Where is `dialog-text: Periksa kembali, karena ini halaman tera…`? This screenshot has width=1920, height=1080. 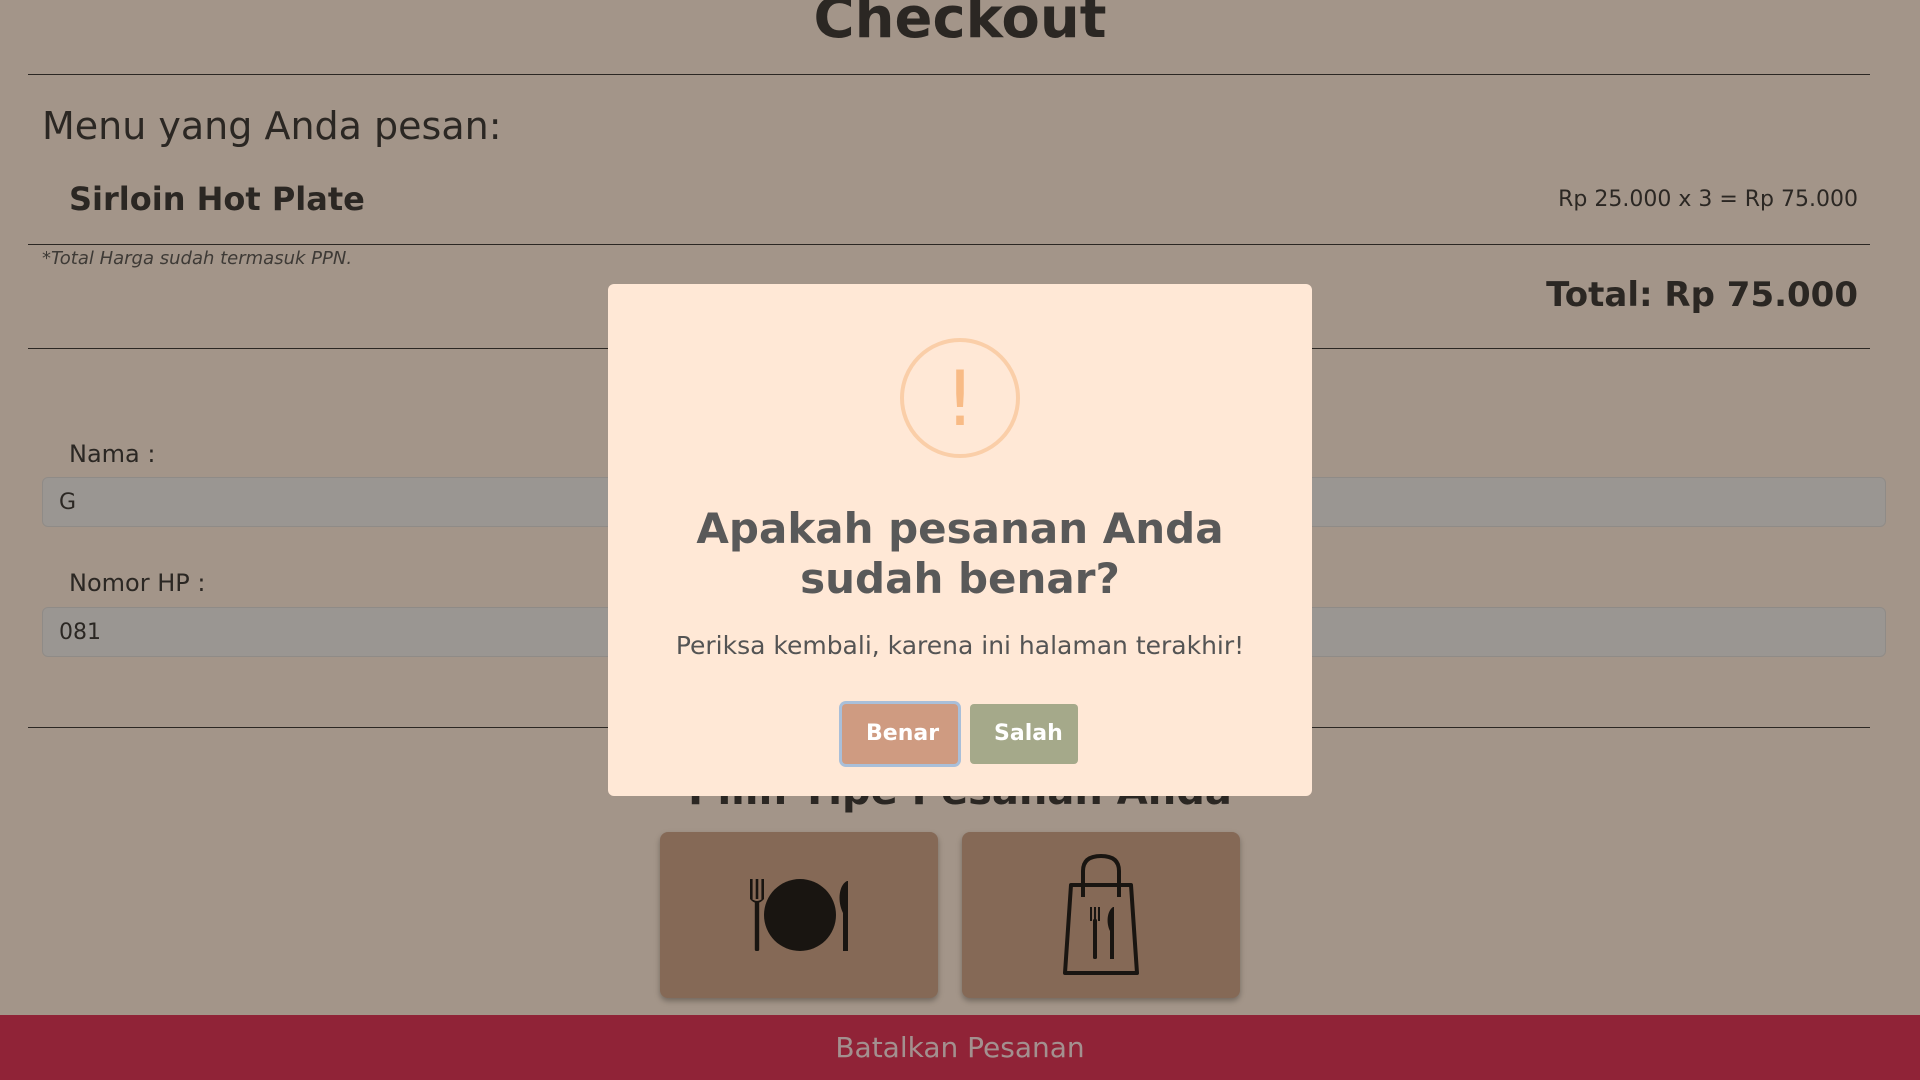 dialog-text: Periksa kembali, karena ini halaman tera… is located at coordinates (960, 645).